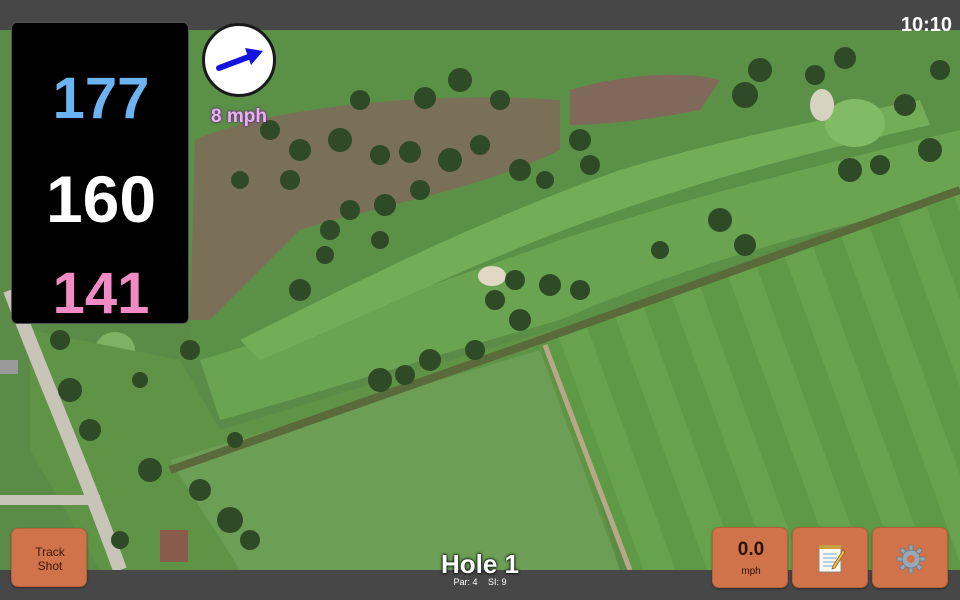  What do you see at coordinates (465, 582) in the screenshot?
I see `hole-par: Par: 4` at bounding box center [465, 582].